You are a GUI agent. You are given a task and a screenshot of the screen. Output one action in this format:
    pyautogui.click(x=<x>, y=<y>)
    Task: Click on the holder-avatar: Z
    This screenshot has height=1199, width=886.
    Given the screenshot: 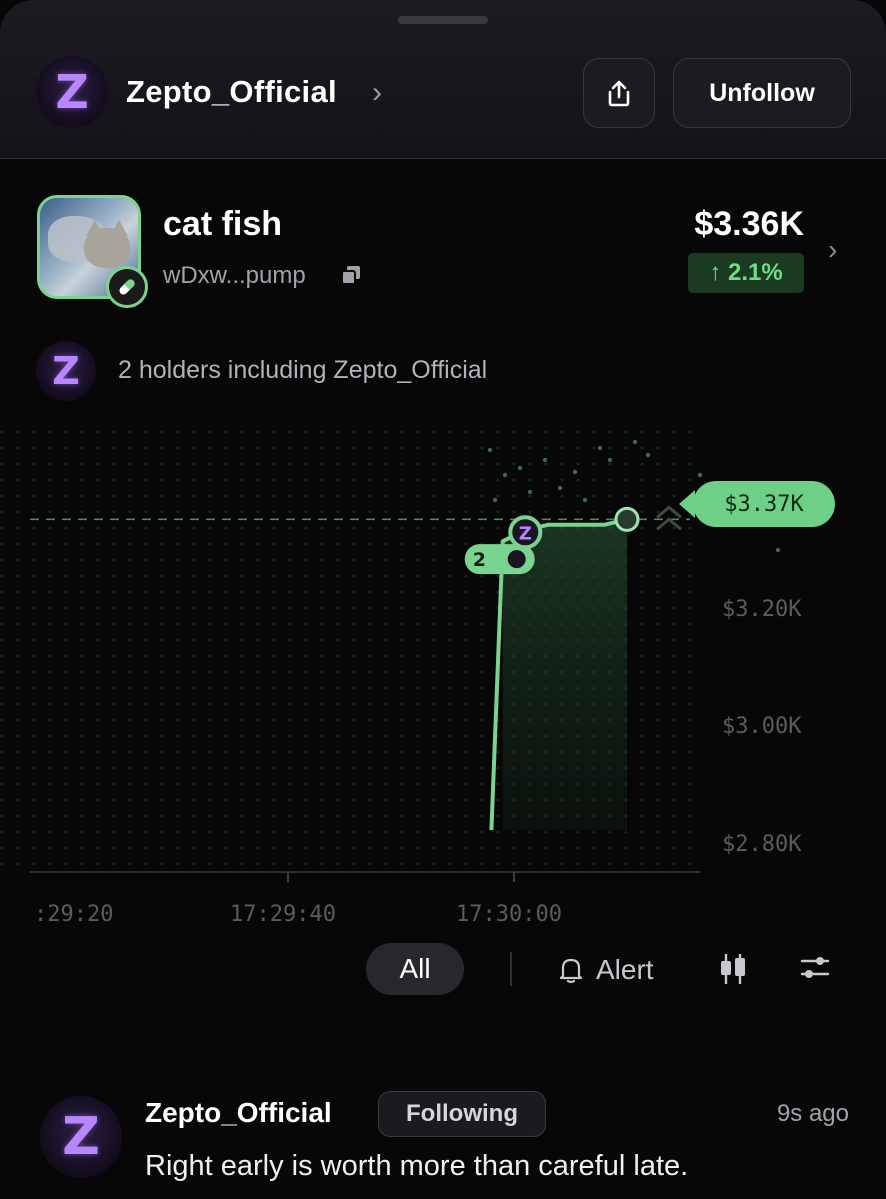 What is the action you would take?
    pyautogui.click(x=66, y=371)
    